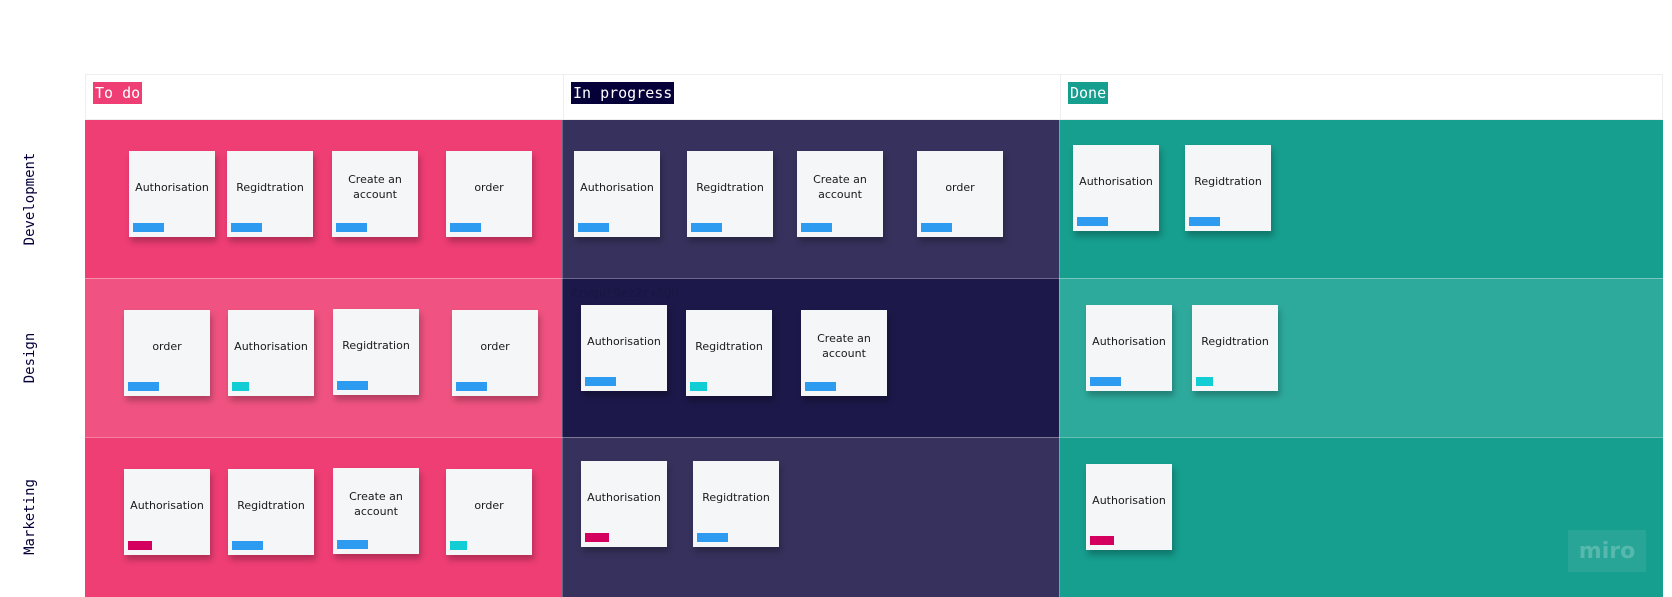 The image size is (1672, 597). Describe the element at coordinates (1088, 93) in the screenshot. I see `column-tag-done: Done` at that location.